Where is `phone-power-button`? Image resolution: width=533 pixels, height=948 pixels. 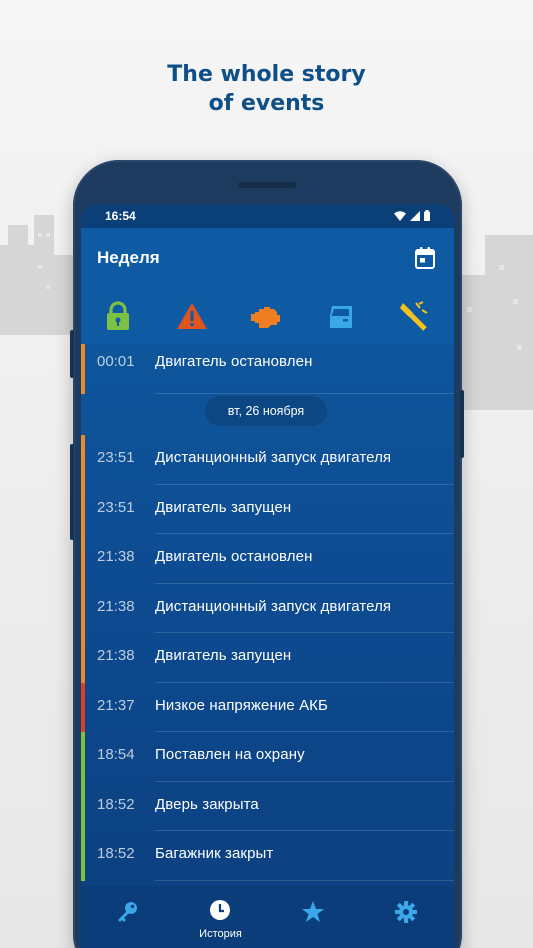
phone-power-button is located at coordinates (462, 424).